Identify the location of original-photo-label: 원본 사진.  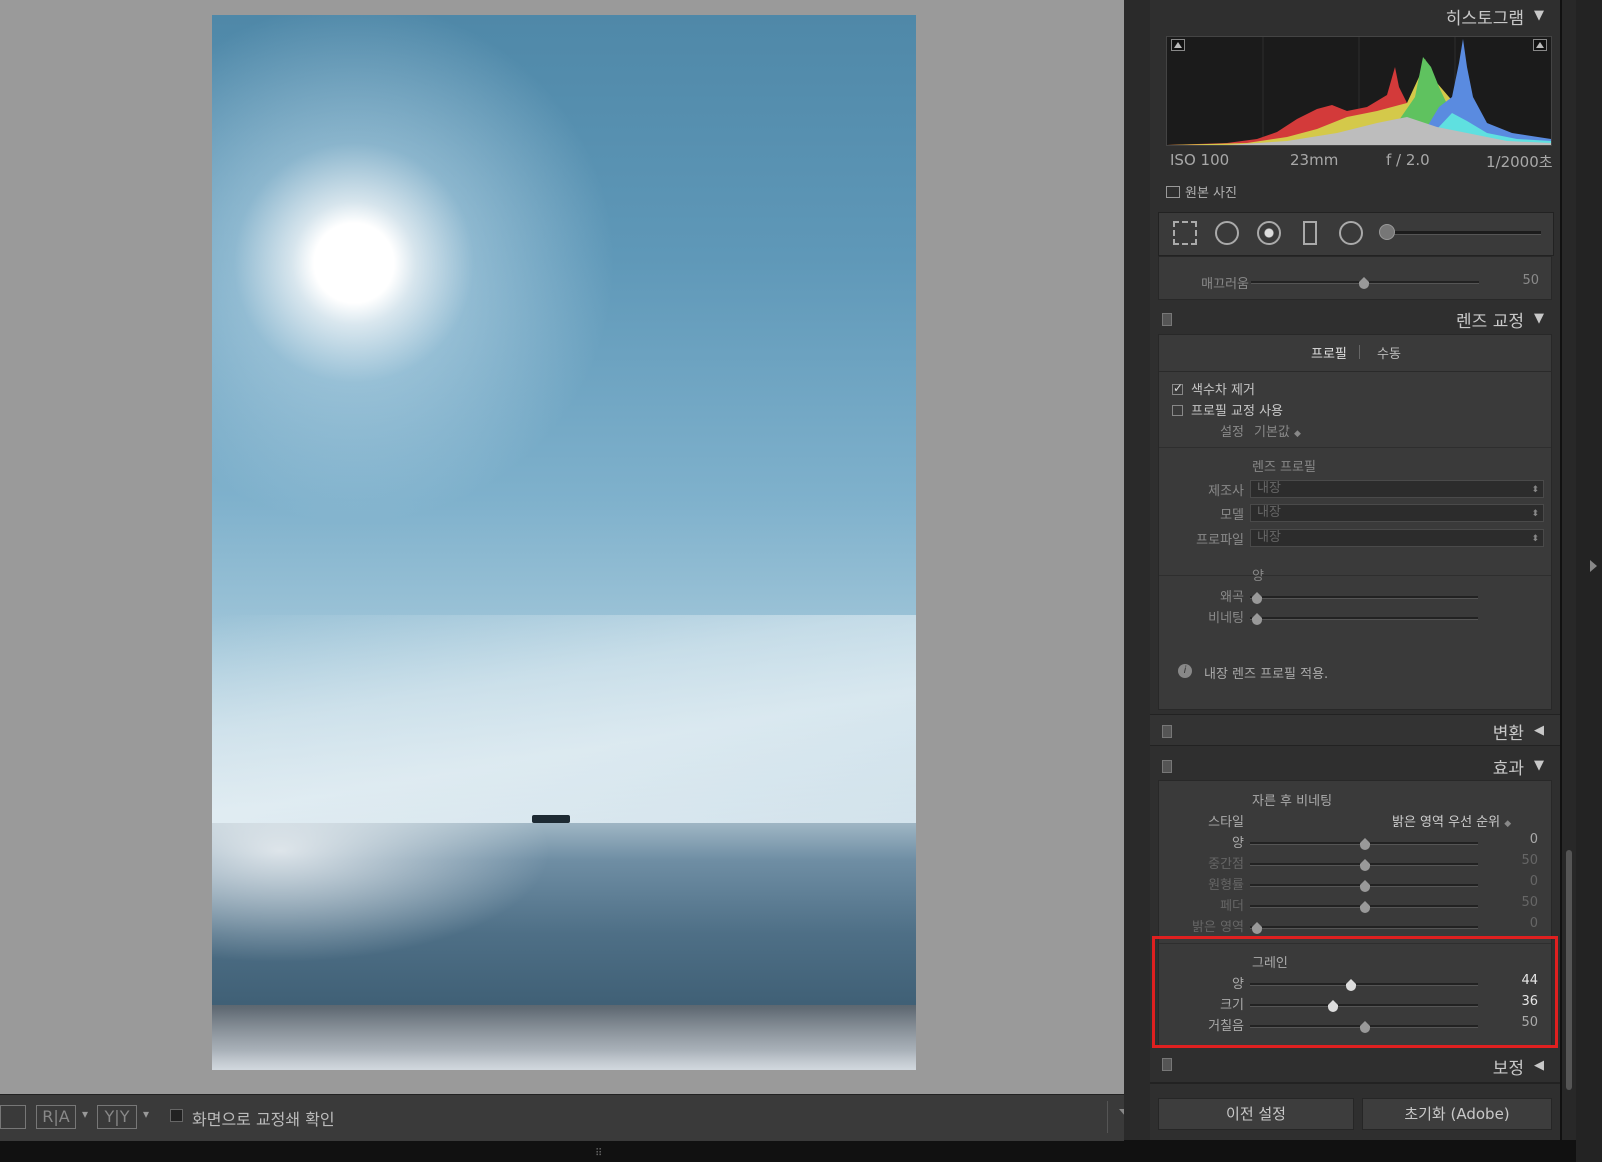
(1211, 193).